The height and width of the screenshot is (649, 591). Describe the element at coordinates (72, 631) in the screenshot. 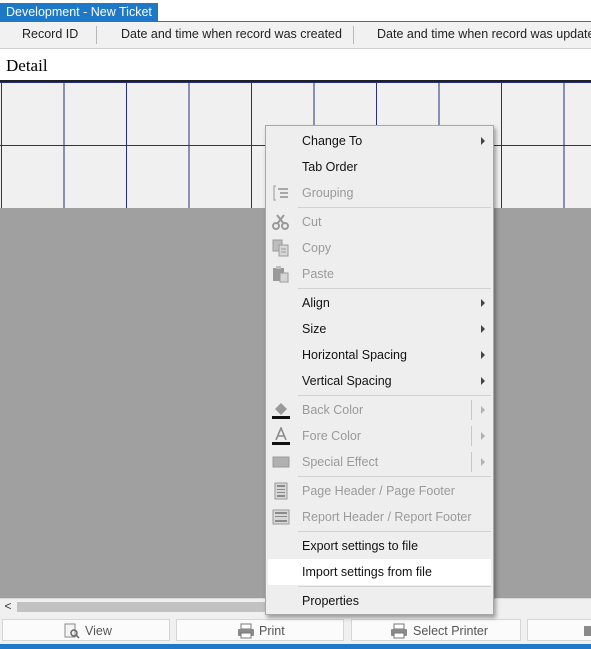

I see `view-icon` at that location.